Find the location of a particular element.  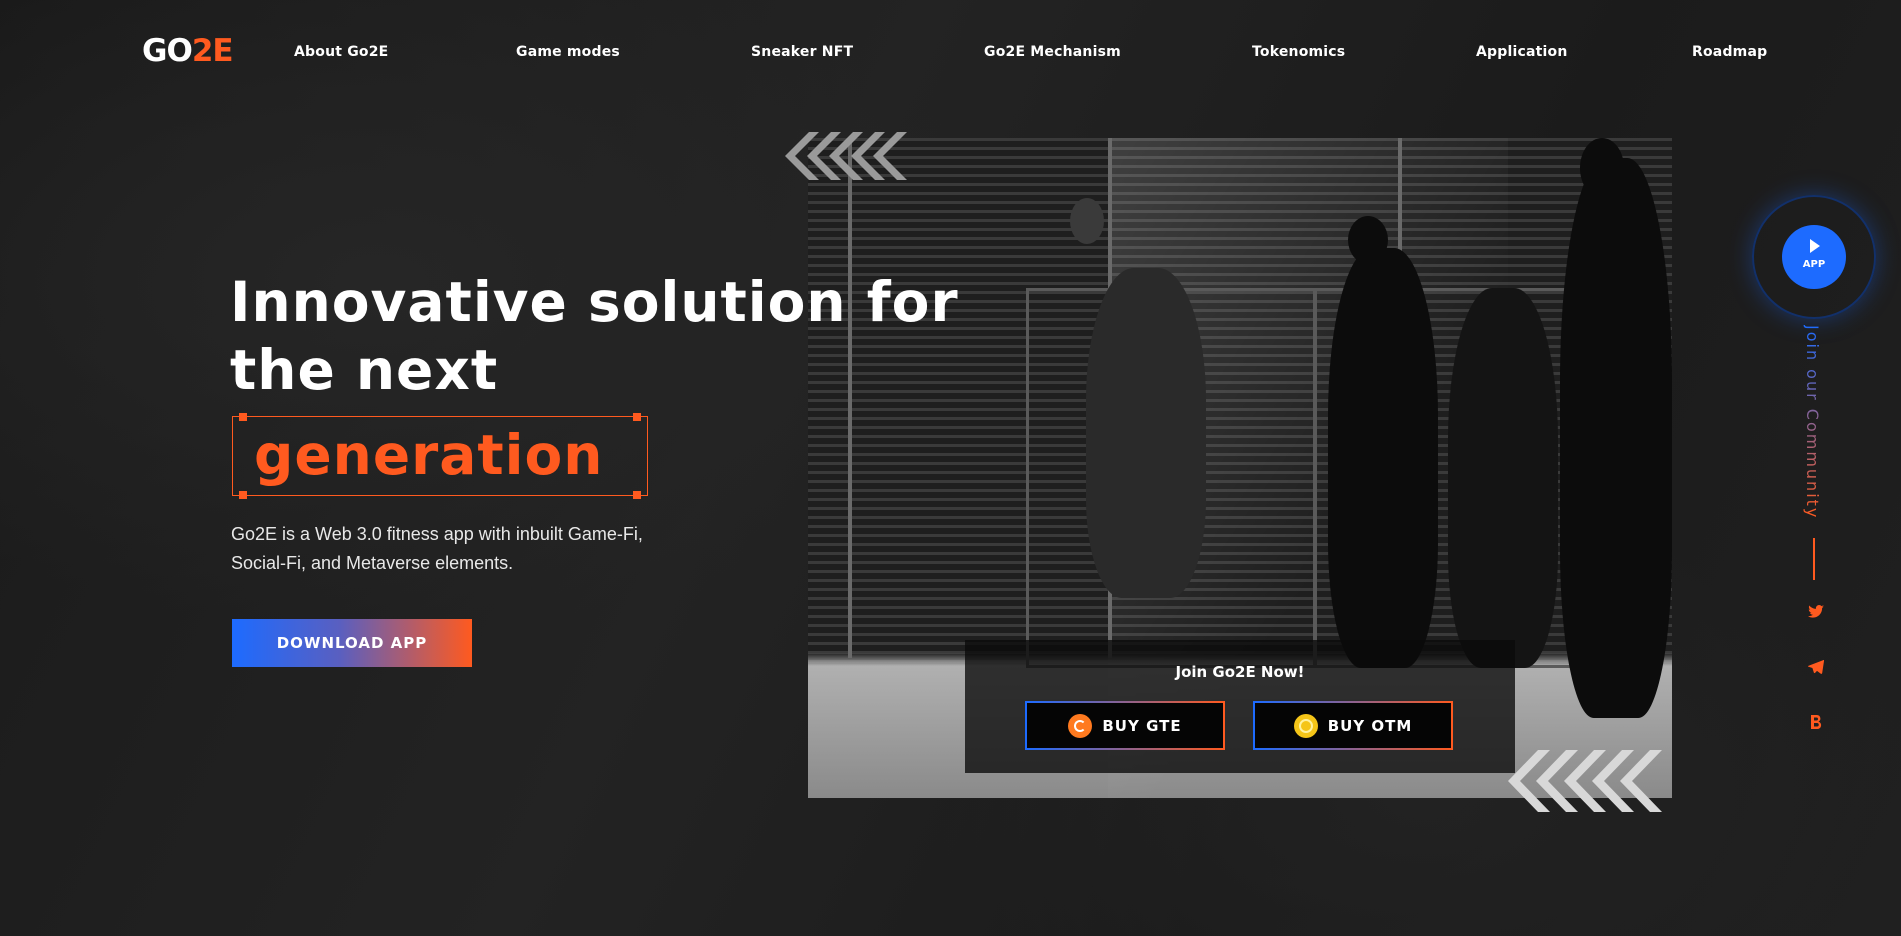

app-label: APP is located at coordinates (1814, 264).